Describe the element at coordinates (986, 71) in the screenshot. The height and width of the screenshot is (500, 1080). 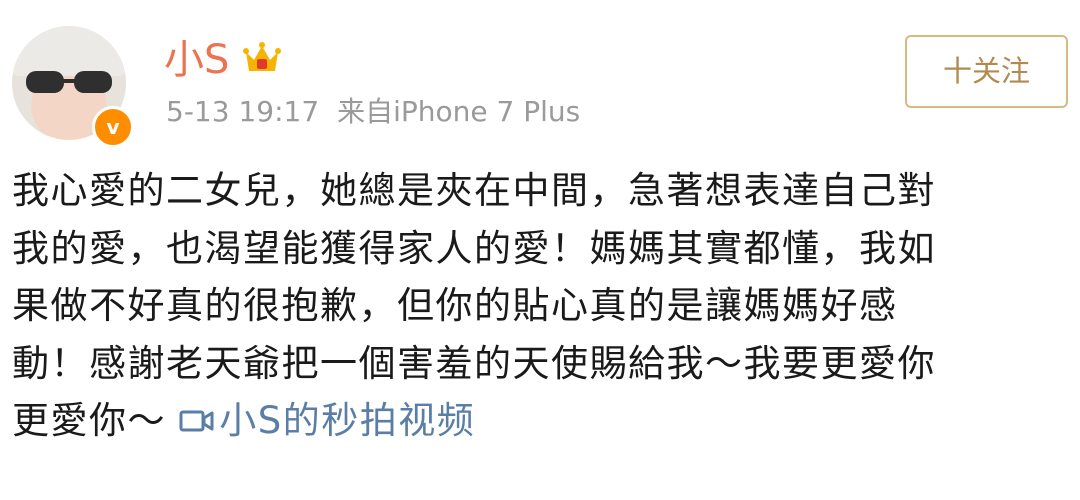
I see `follow-button: 十关注` at that location.